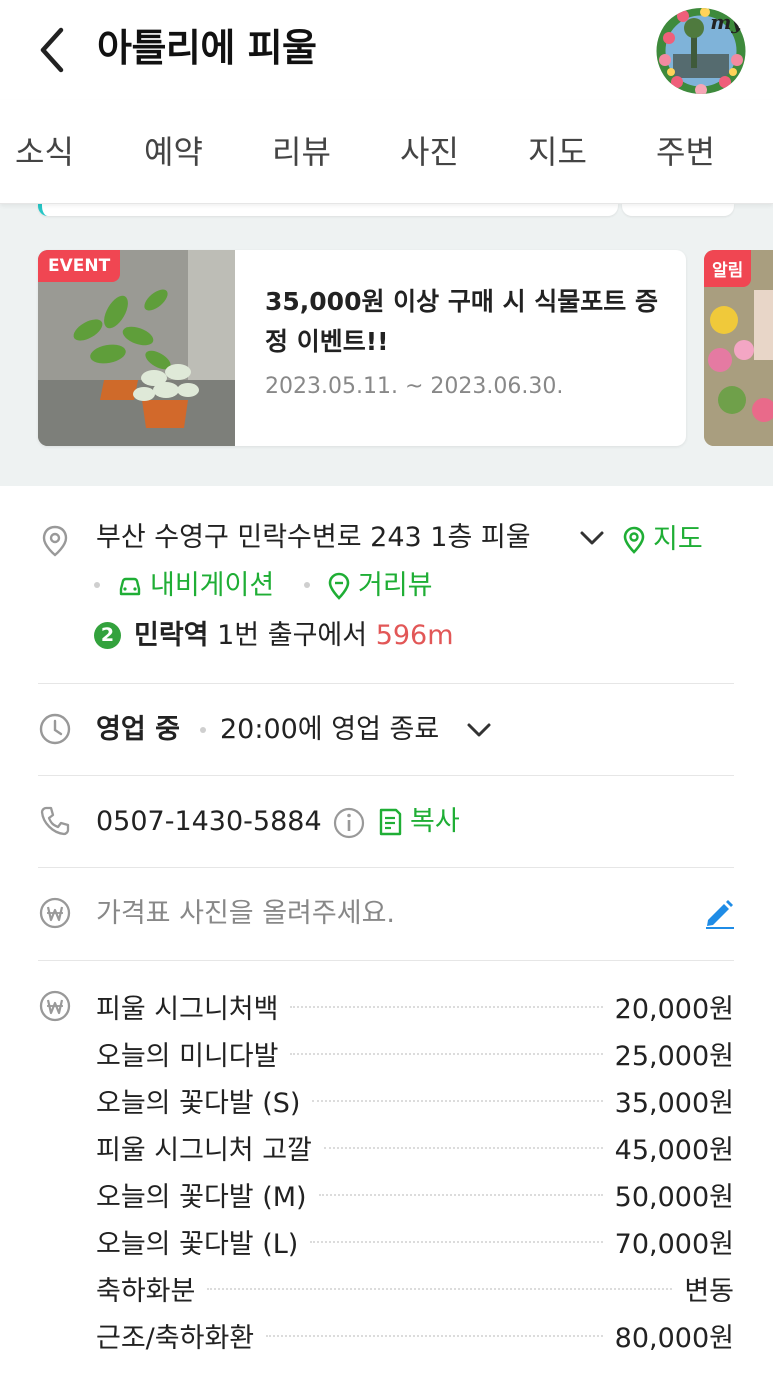  I want to click on streetview-link: 거리뷰, so click(379, 586).